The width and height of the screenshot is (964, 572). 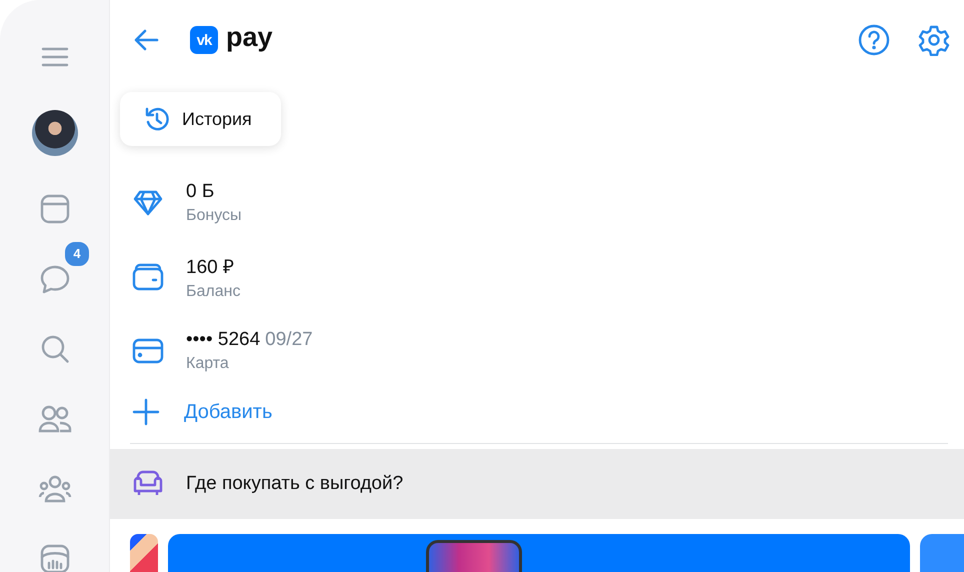 What do you see at coordinates (77, 254) in the screenshot?
I see `notification-badge: 4` at bounding box center [77, 254].